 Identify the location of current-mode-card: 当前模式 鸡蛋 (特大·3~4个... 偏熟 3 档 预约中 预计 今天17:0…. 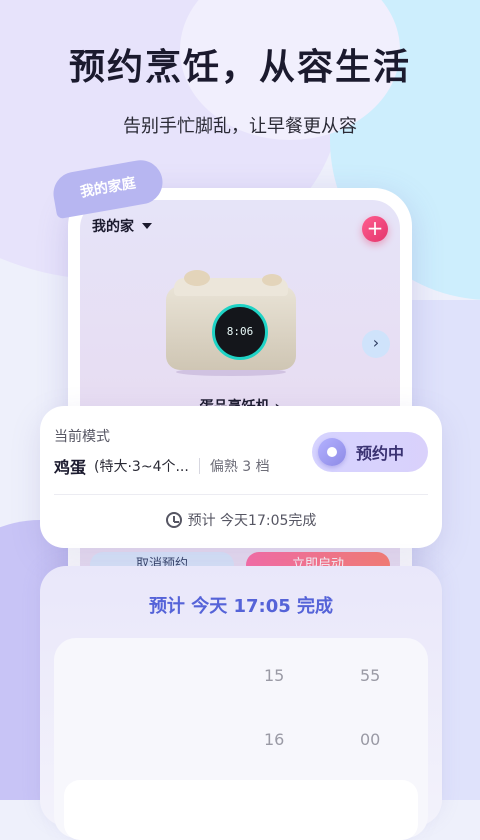
(241, 477).